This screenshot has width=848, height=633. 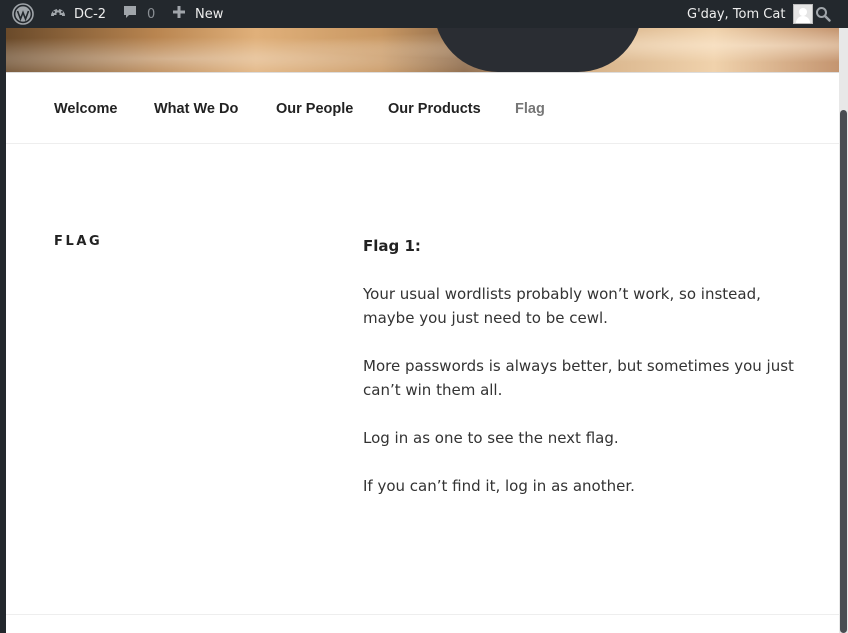 What do you see at coordinates (843, 371) in the screenshot?
I see `scrollbar-thumb` at bounding box center [843, 371].